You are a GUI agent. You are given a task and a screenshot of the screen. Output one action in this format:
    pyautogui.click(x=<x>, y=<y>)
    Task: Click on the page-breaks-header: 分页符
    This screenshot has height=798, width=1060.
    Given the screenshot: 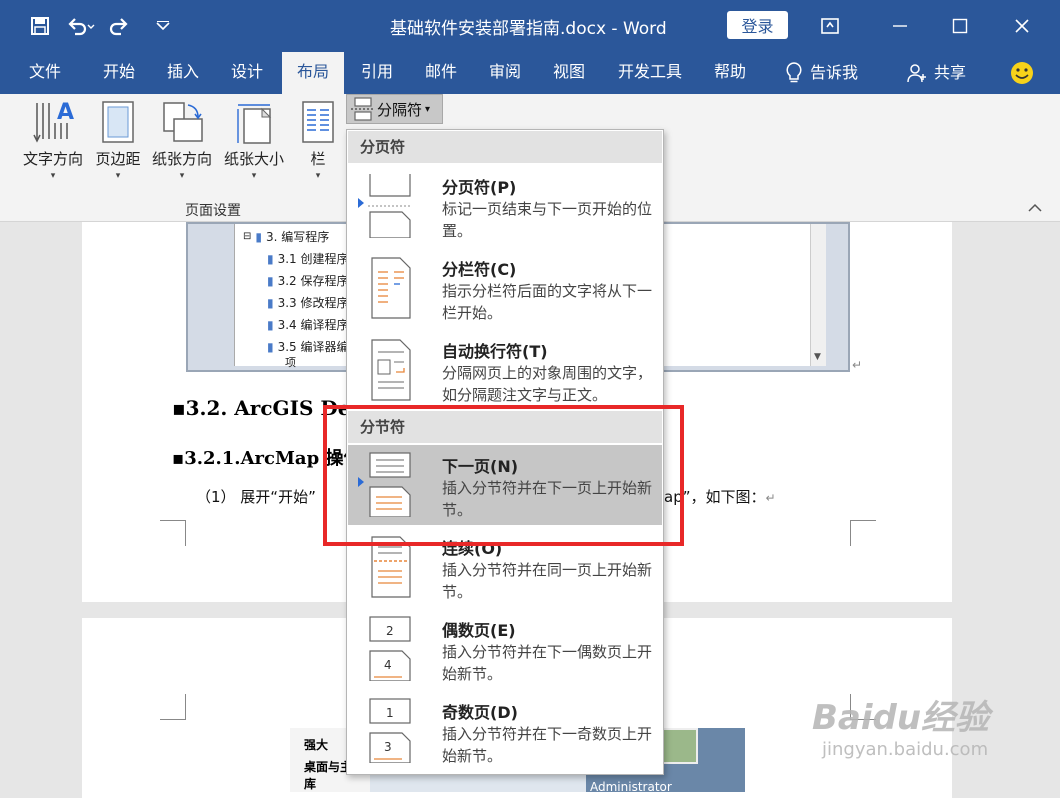 What is the action you would take?
    pyautogui.click(x=505, y=147)
    